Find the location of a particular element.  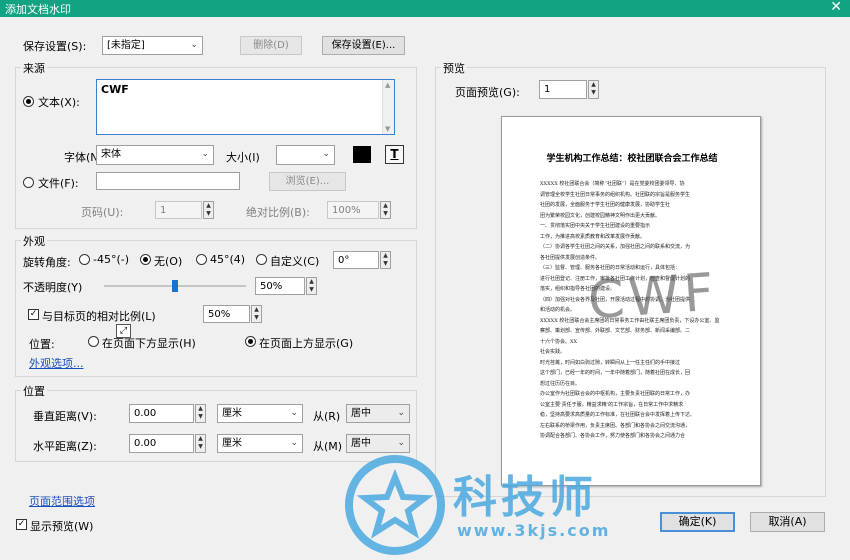

horizontal-from-value: 居中 is located at coordinates (361, 443).